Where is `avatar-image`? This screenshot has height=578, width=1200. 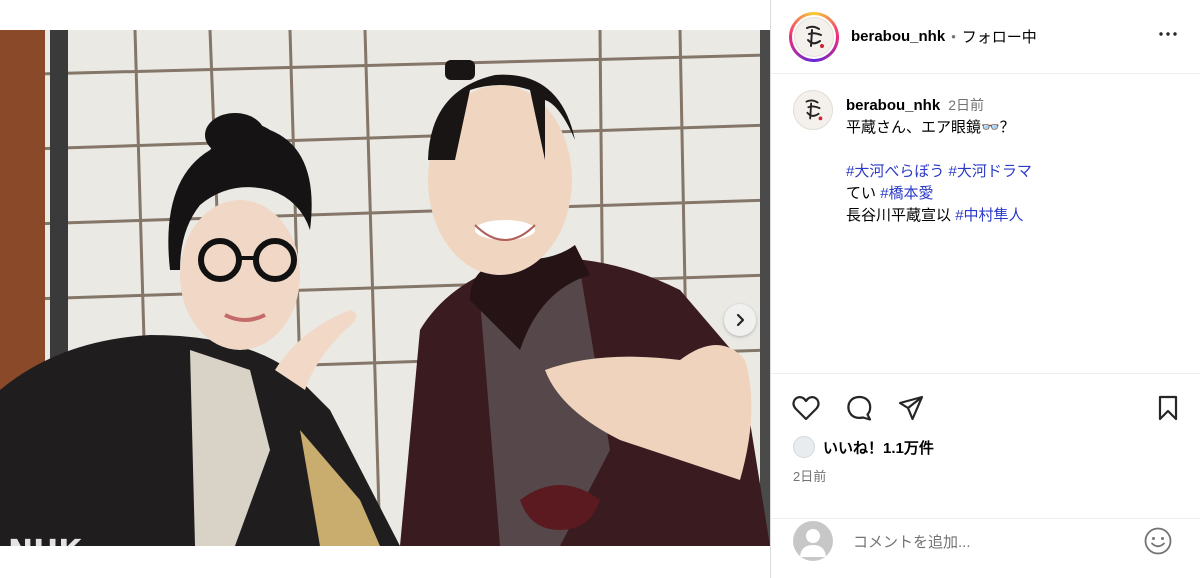 avatar-image is located at coordinates (814, 36).